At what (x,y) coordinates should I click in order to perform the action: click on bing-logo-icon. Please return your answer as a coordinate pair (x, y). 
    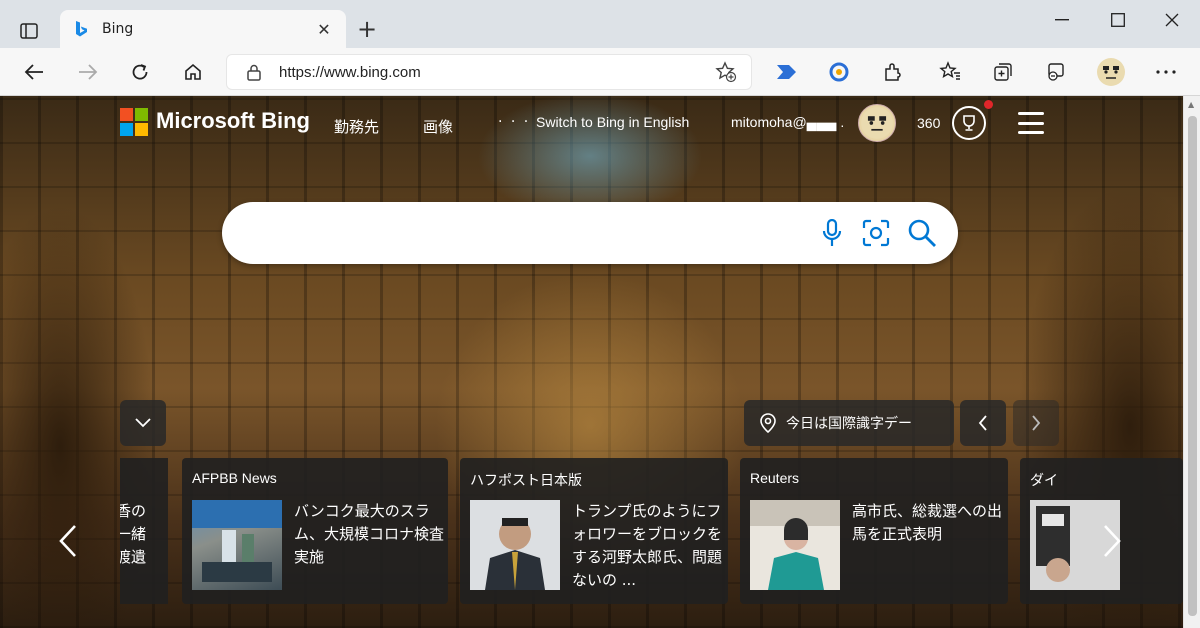
    Looking at the image, I should click on (81, 29).